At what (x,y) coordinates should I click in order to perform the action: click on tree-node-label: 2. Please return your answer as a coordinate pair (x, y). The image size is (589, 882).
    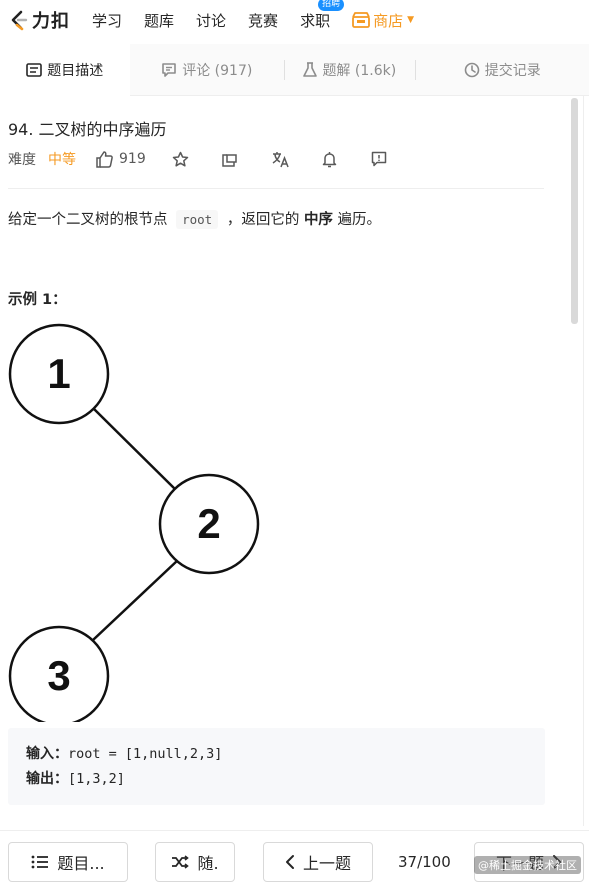
    Looking at the image, I should click on (208, 523).